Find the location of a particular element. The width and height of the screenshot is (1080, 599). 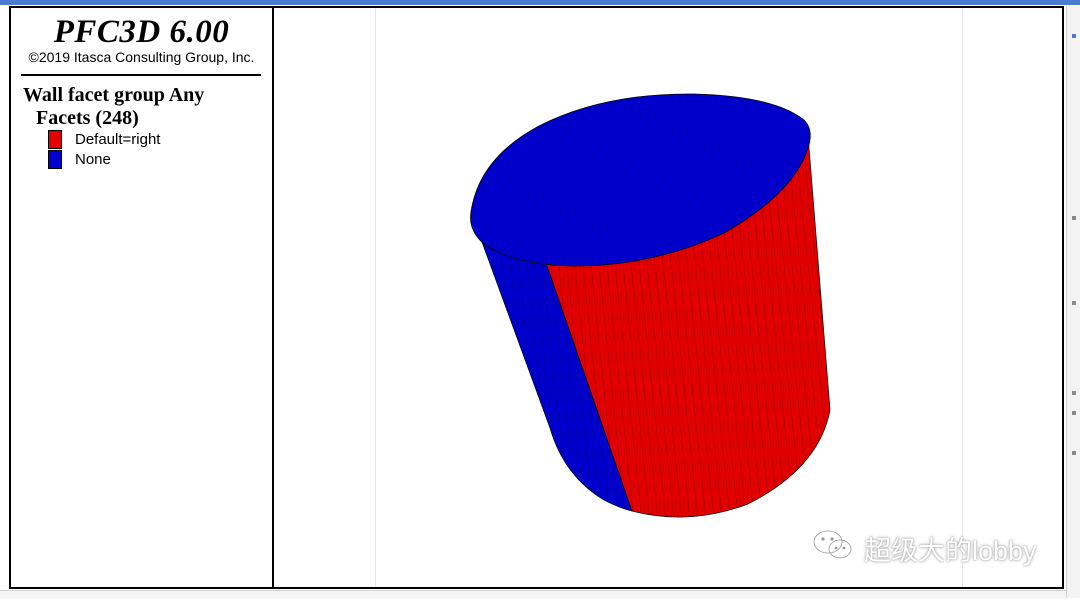

window-title-bar is located at coordinates (540, 2).